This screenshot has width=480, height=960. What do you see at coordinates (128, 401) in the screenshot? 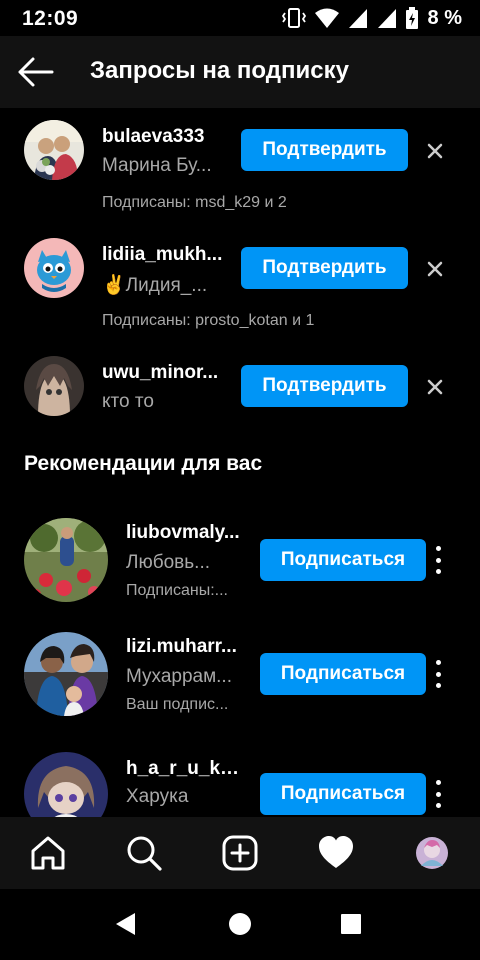
I see `request-full-name: кто то` at bounding box center [128, 401].